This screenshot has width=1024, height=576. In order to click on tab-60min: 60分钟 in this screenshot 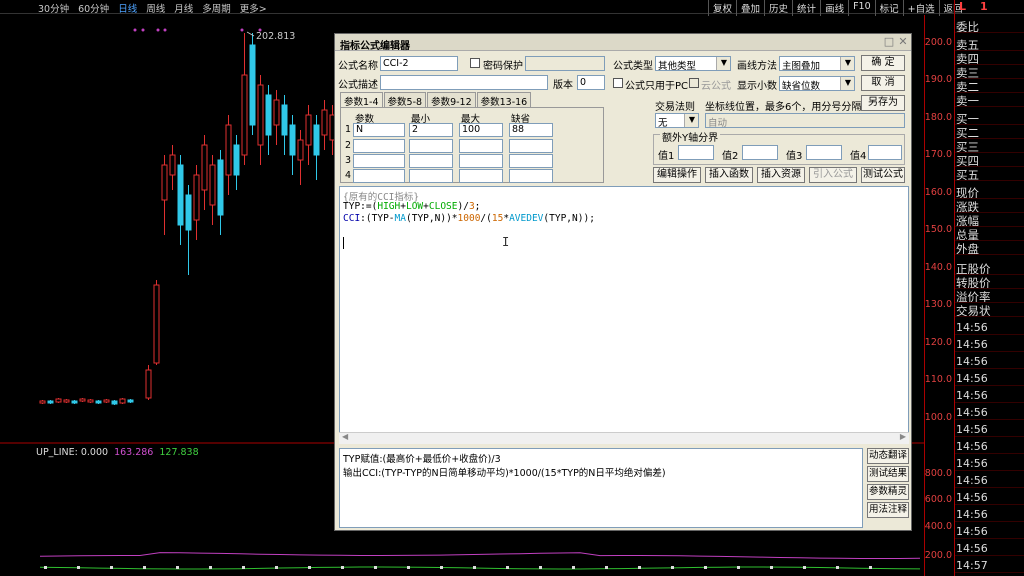, I will do `click(93, 8)`.